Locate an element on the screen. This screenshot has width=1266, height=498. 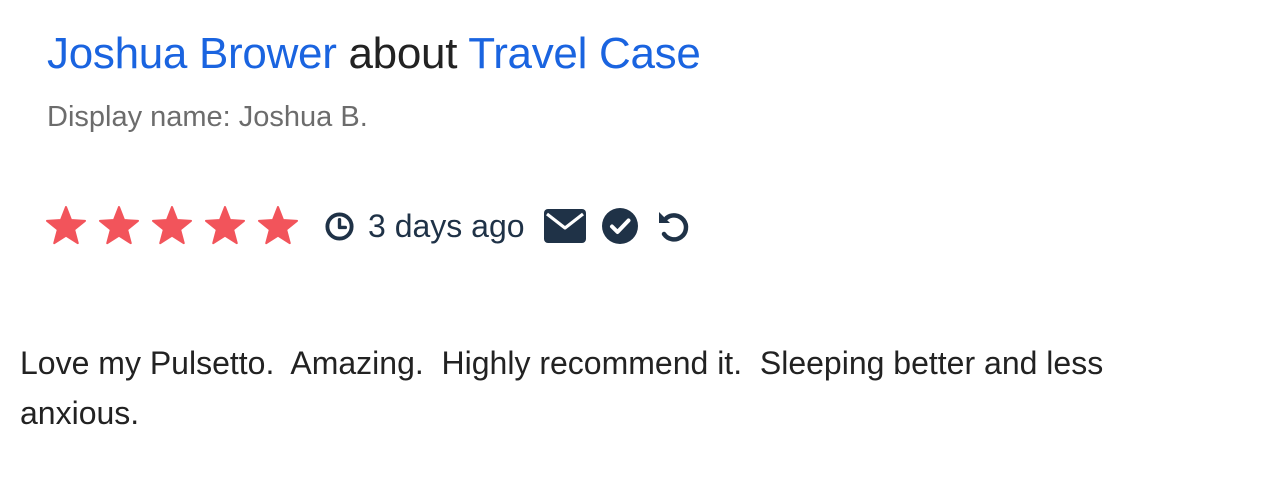
envelope-icon is located at coordinates (564, 226).